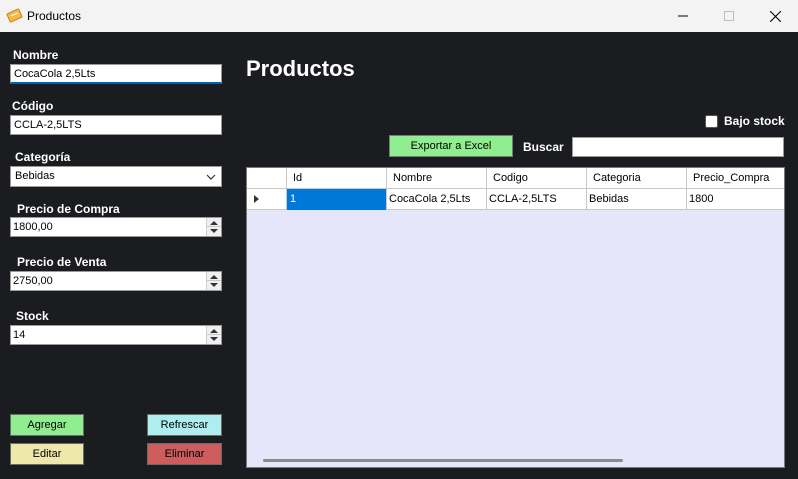 Image resolution: width=798 pixels, height=479 pixels. What do you see at coordinates (267, 199) in the screenshot?
I see `row-header` at bounding box center [267, 199].